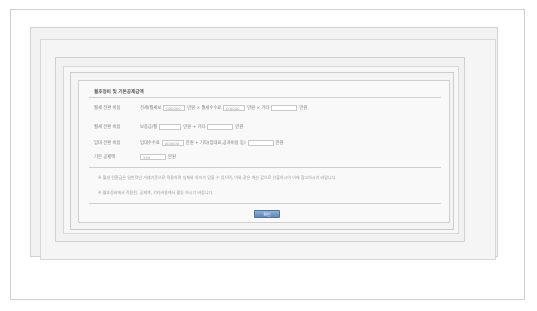 The height and width of the screenshot is (311, 537). Describe the element at coordinates (105, 157) in the screenshot. I see `row-label: 기본 공제액` at that location.